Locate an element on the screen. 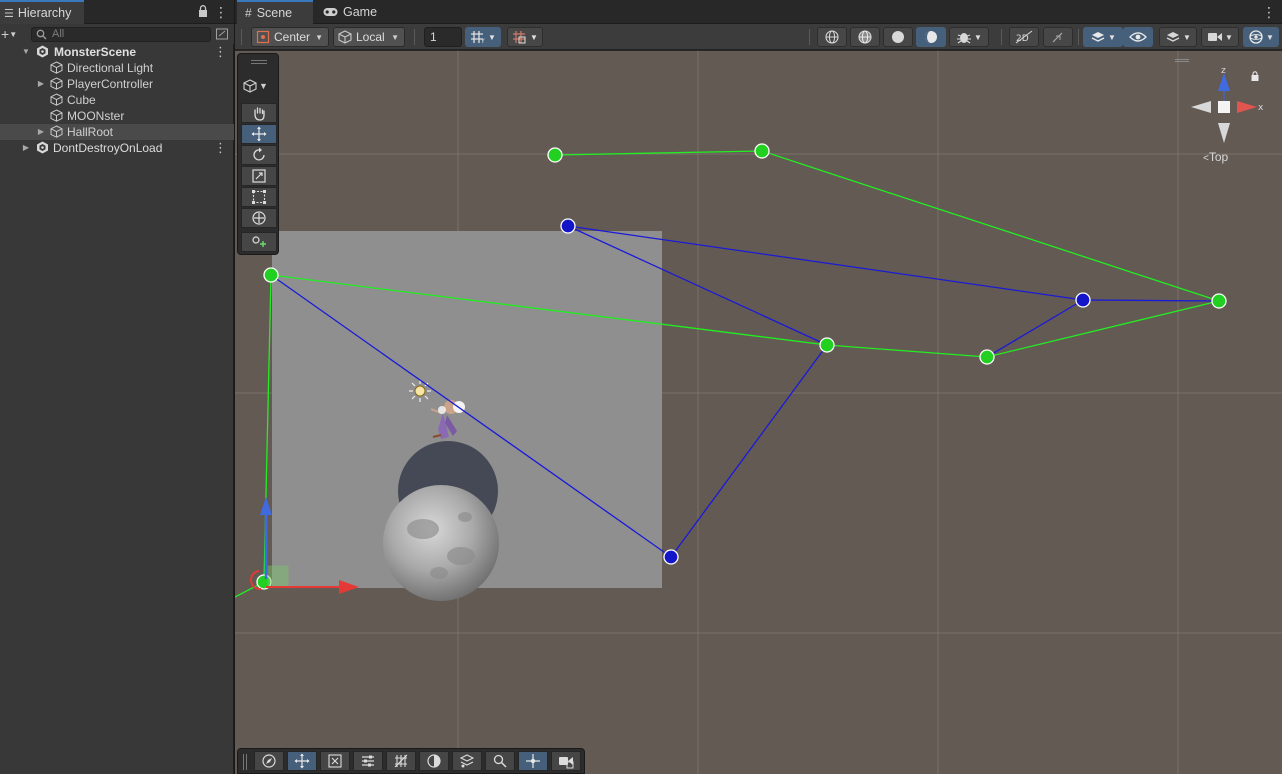 The height and width of the screenshot is (774, 1282). probe-tool-button is located at coordinates (467, 761).